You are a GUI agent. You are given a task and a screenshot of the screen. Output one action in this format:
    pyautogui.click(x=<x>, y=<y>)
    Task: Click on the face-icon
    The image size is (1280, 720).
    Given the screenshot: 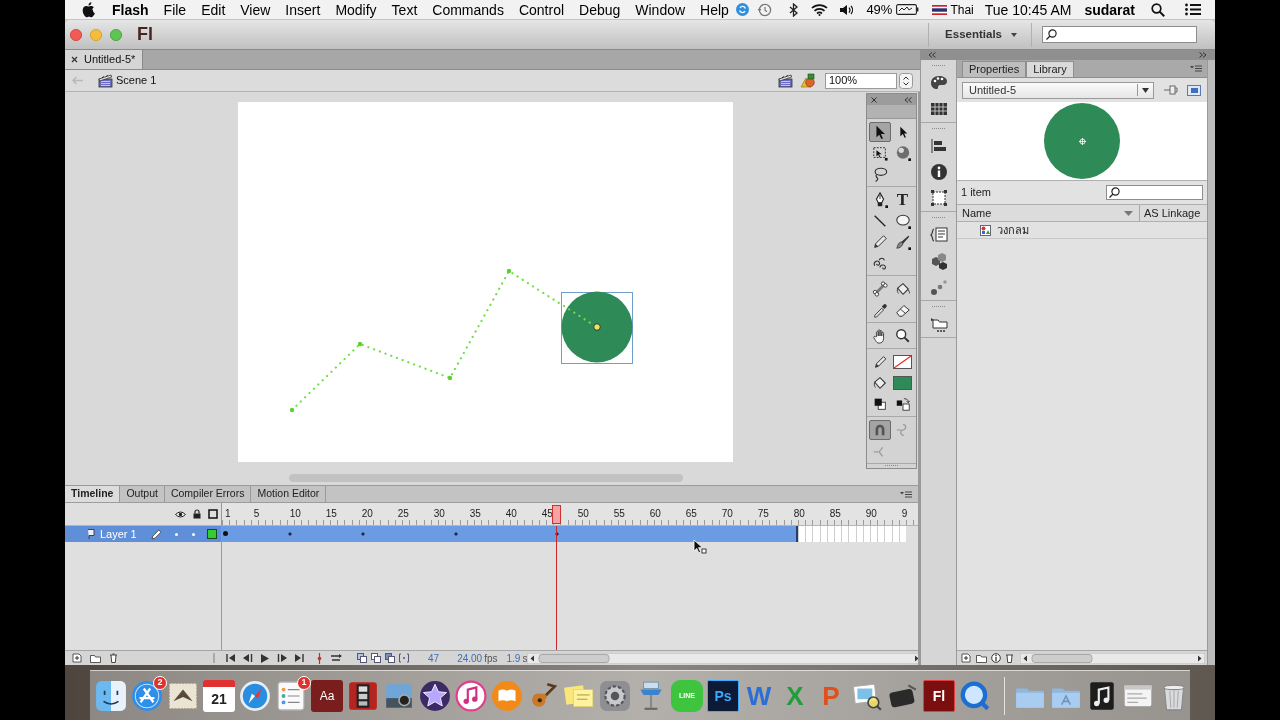 What is the action you would take?
    pyautogui.click(x=111, y=695)
    